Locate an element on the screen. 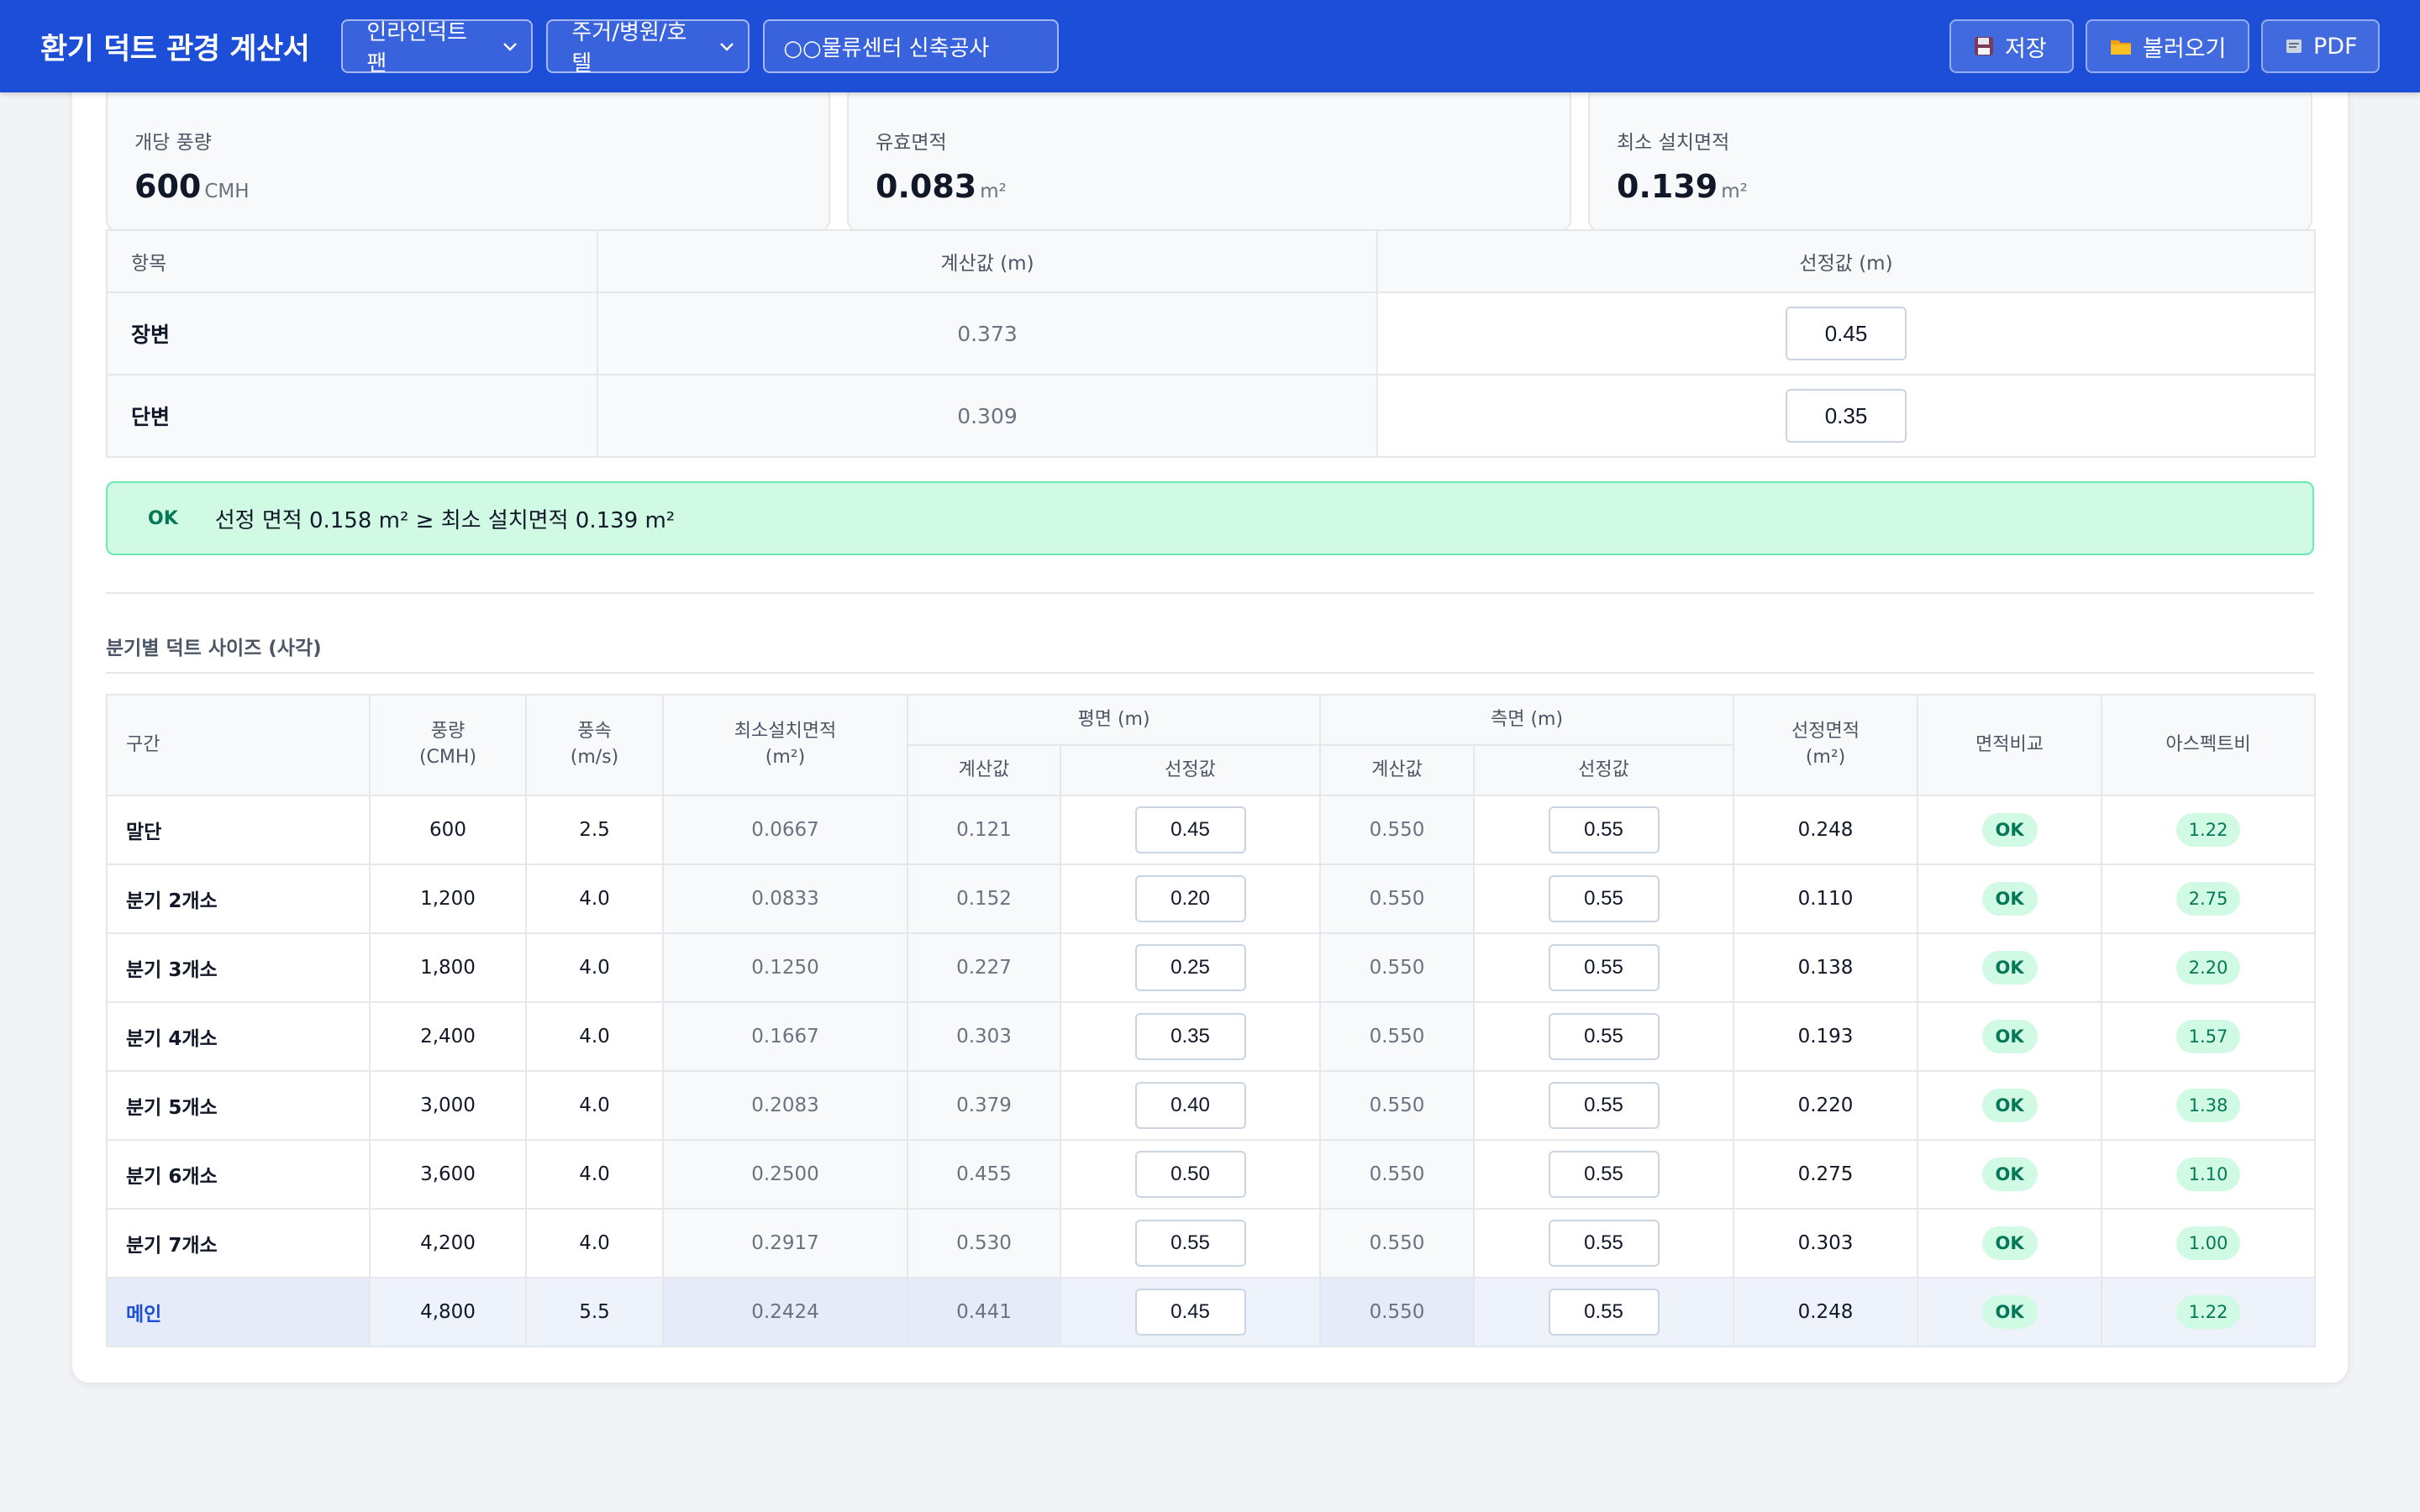  branch-min-area: 0.1250 is located at coordinates (785, 967).